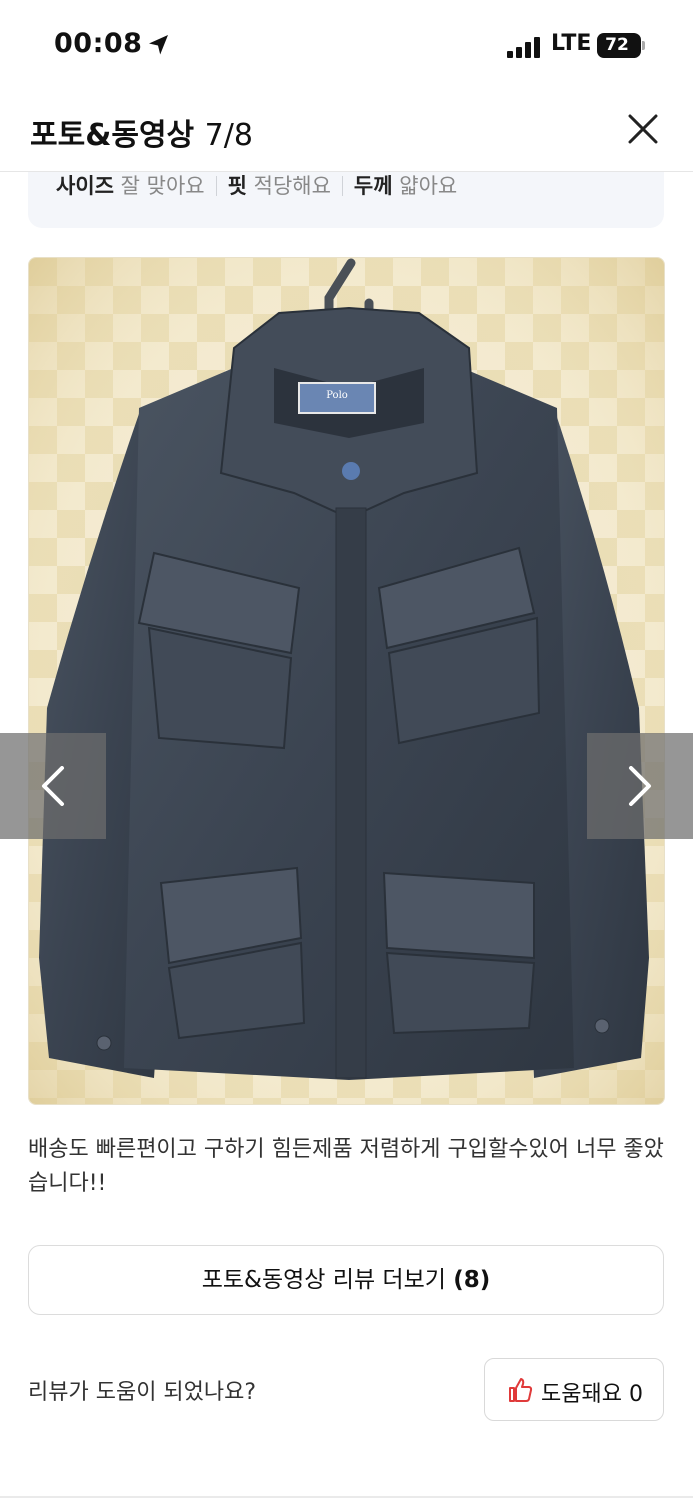  I want to click on chevron-left-icon, so click(53, 786).